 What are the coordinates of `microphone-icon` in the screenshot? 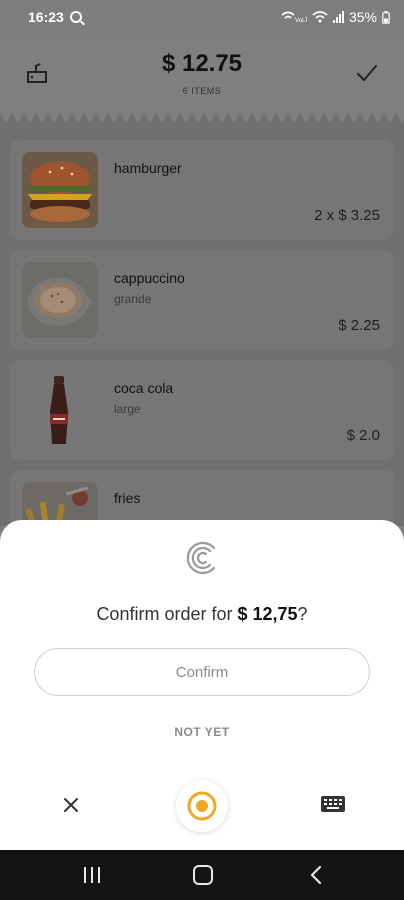 It's located at (202, 806).